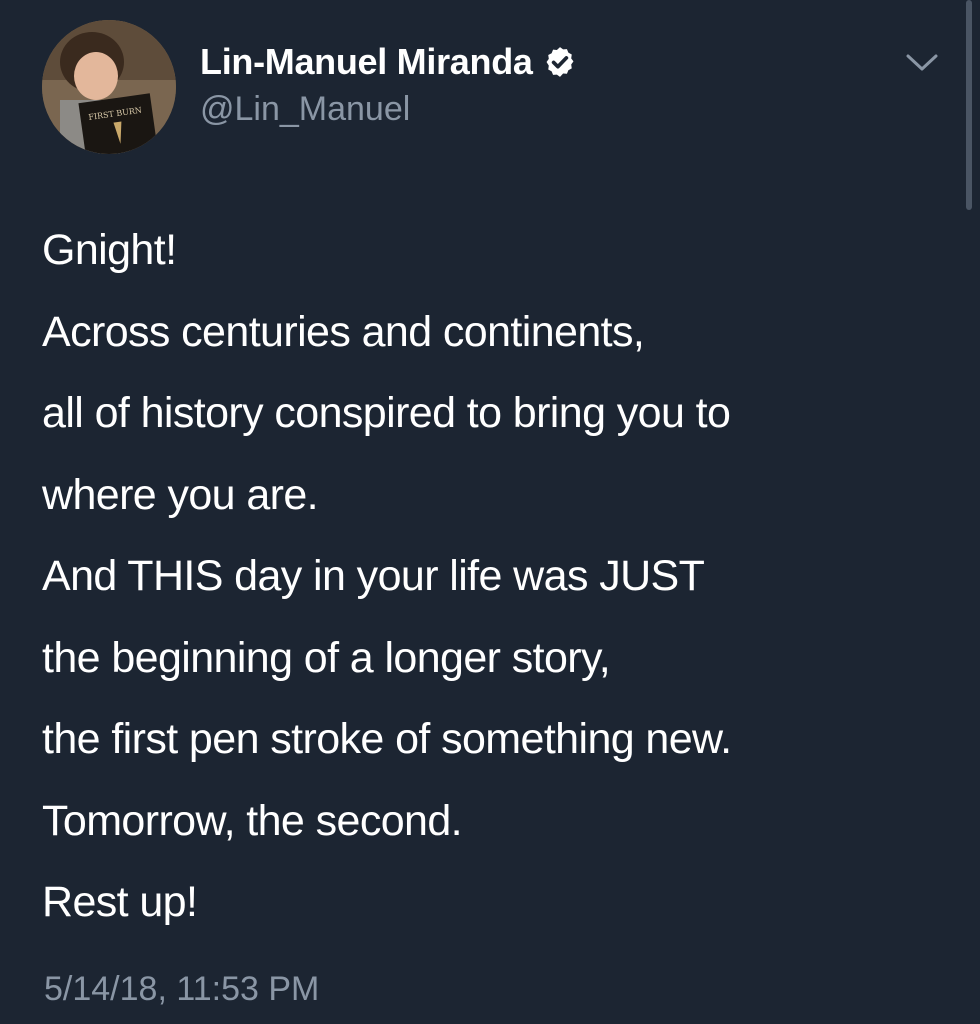  What do you see at coordinates (560, 62) in the screenshot?
I see `verified-badge-icon` at bounding box center [560, 62].